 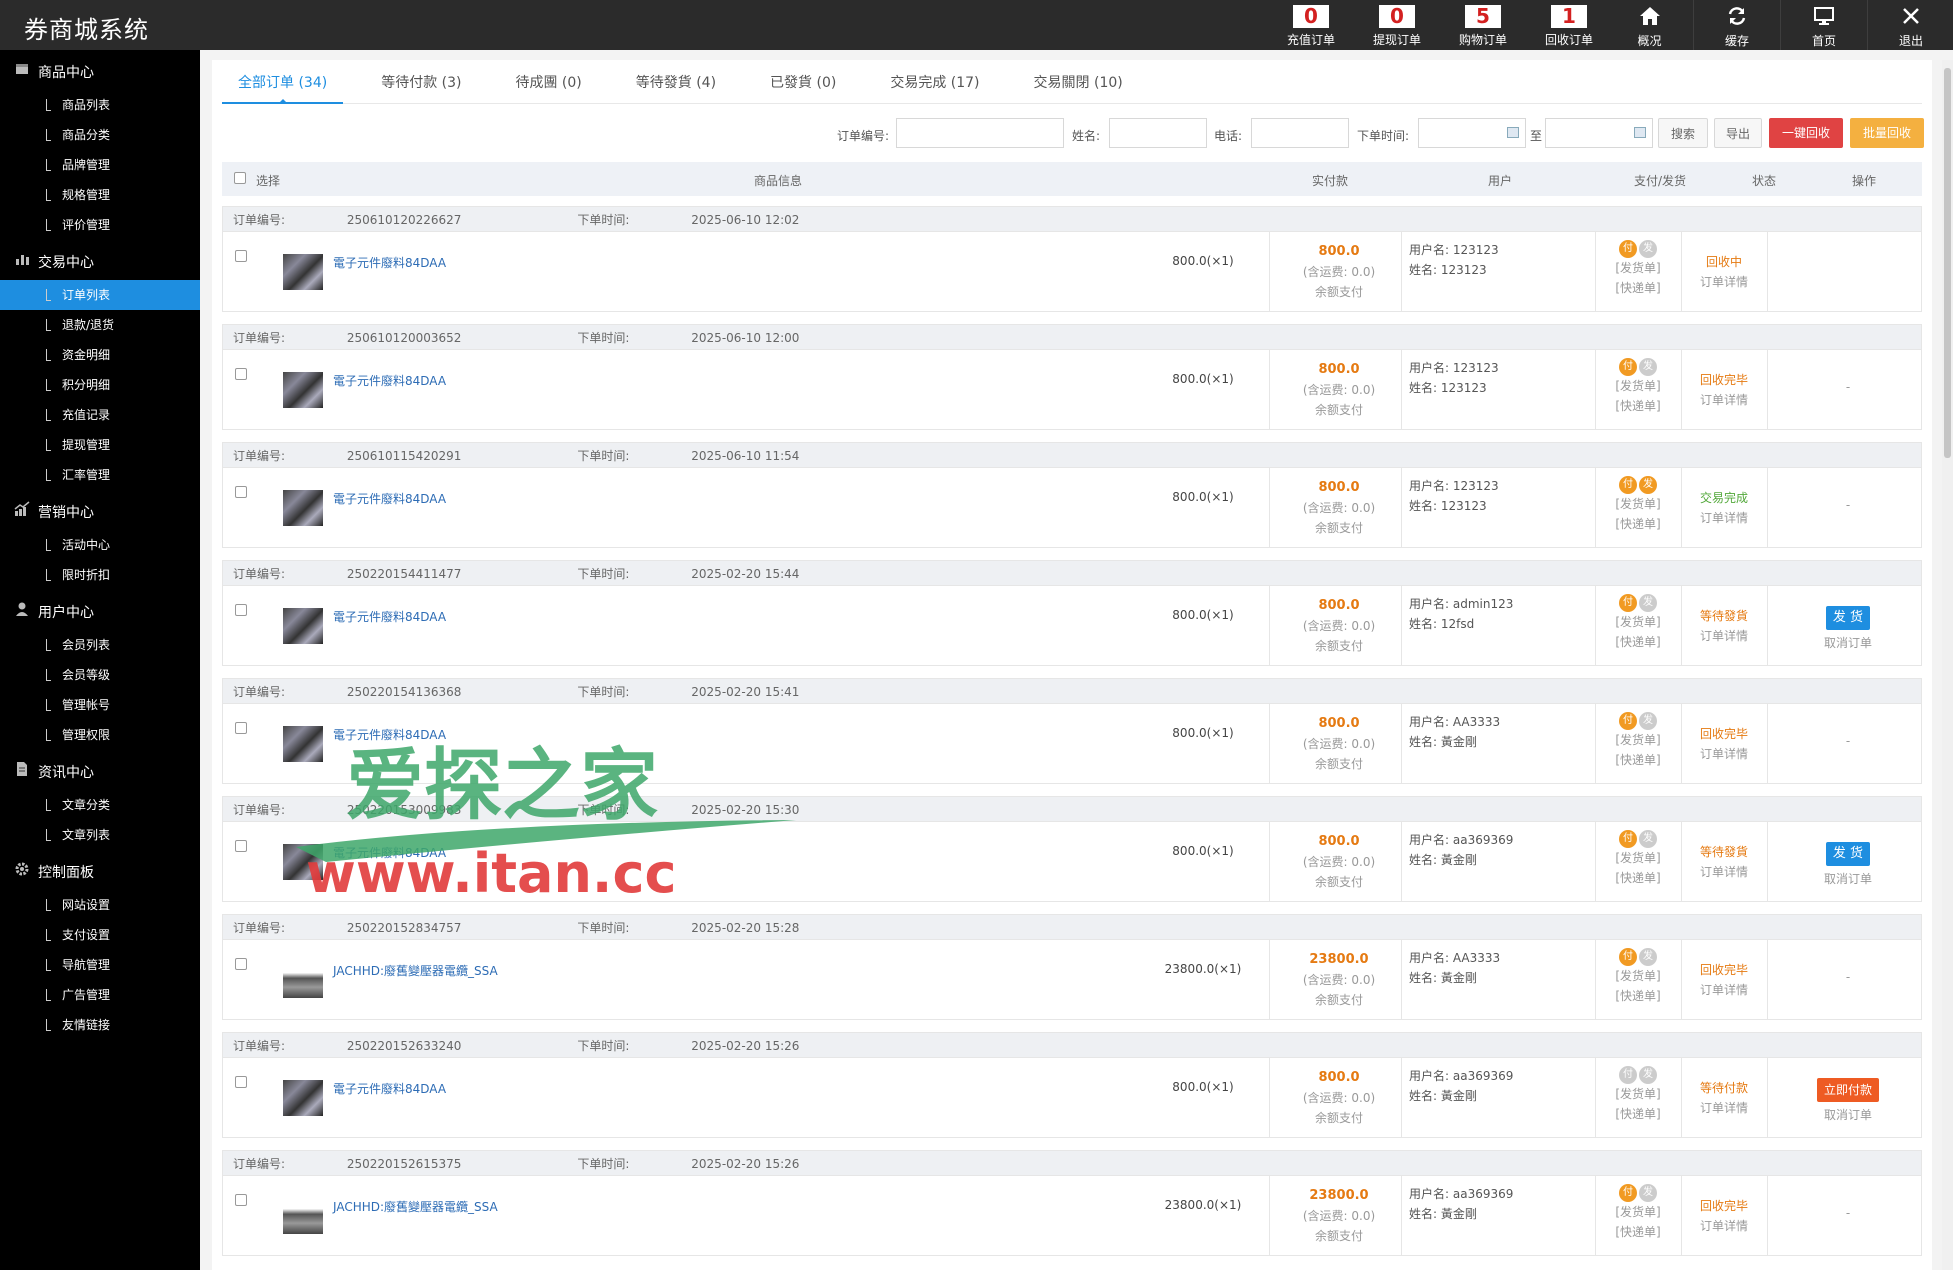 What do you see at coordinates (100, 613) in the screenshot?
I see `sidebar-group-header: 用户中心` at bounding box center [100, 613].